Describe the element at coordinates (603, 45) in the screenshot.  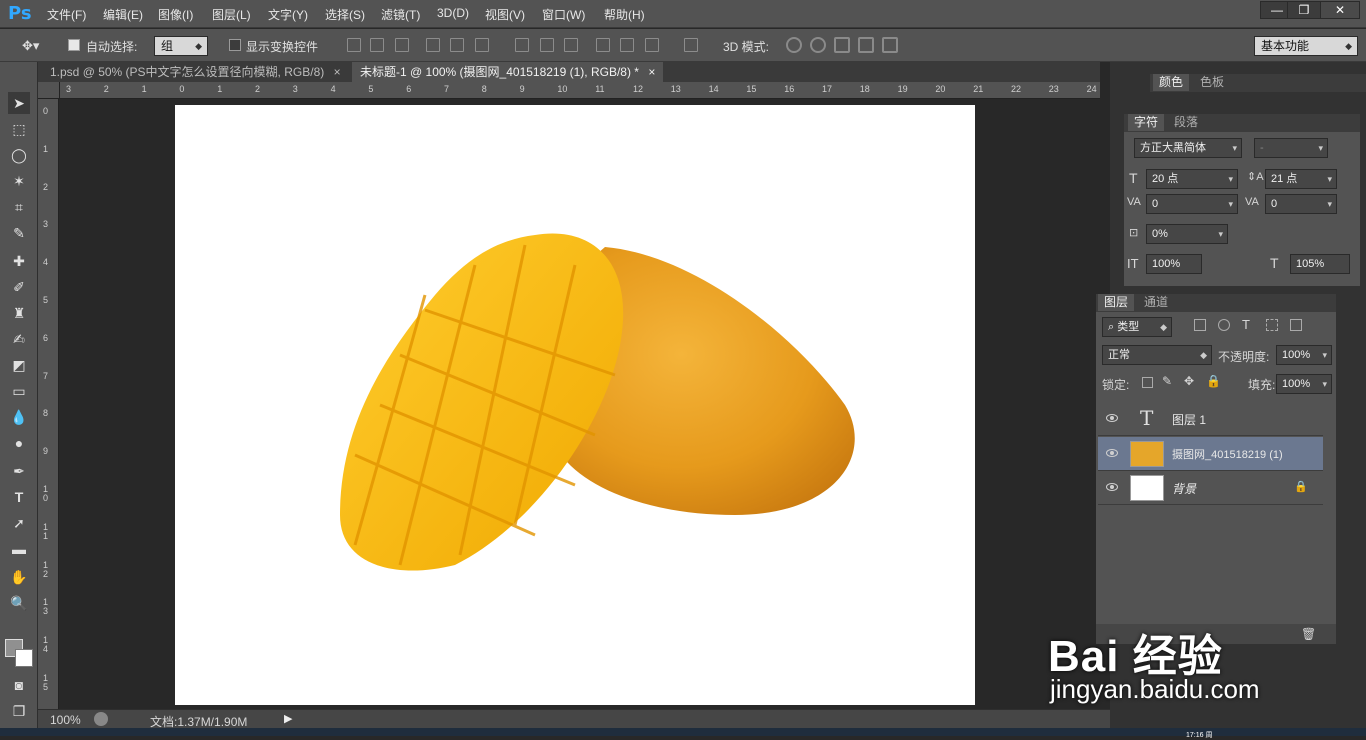
I see `distribute-left-icon` at that location.